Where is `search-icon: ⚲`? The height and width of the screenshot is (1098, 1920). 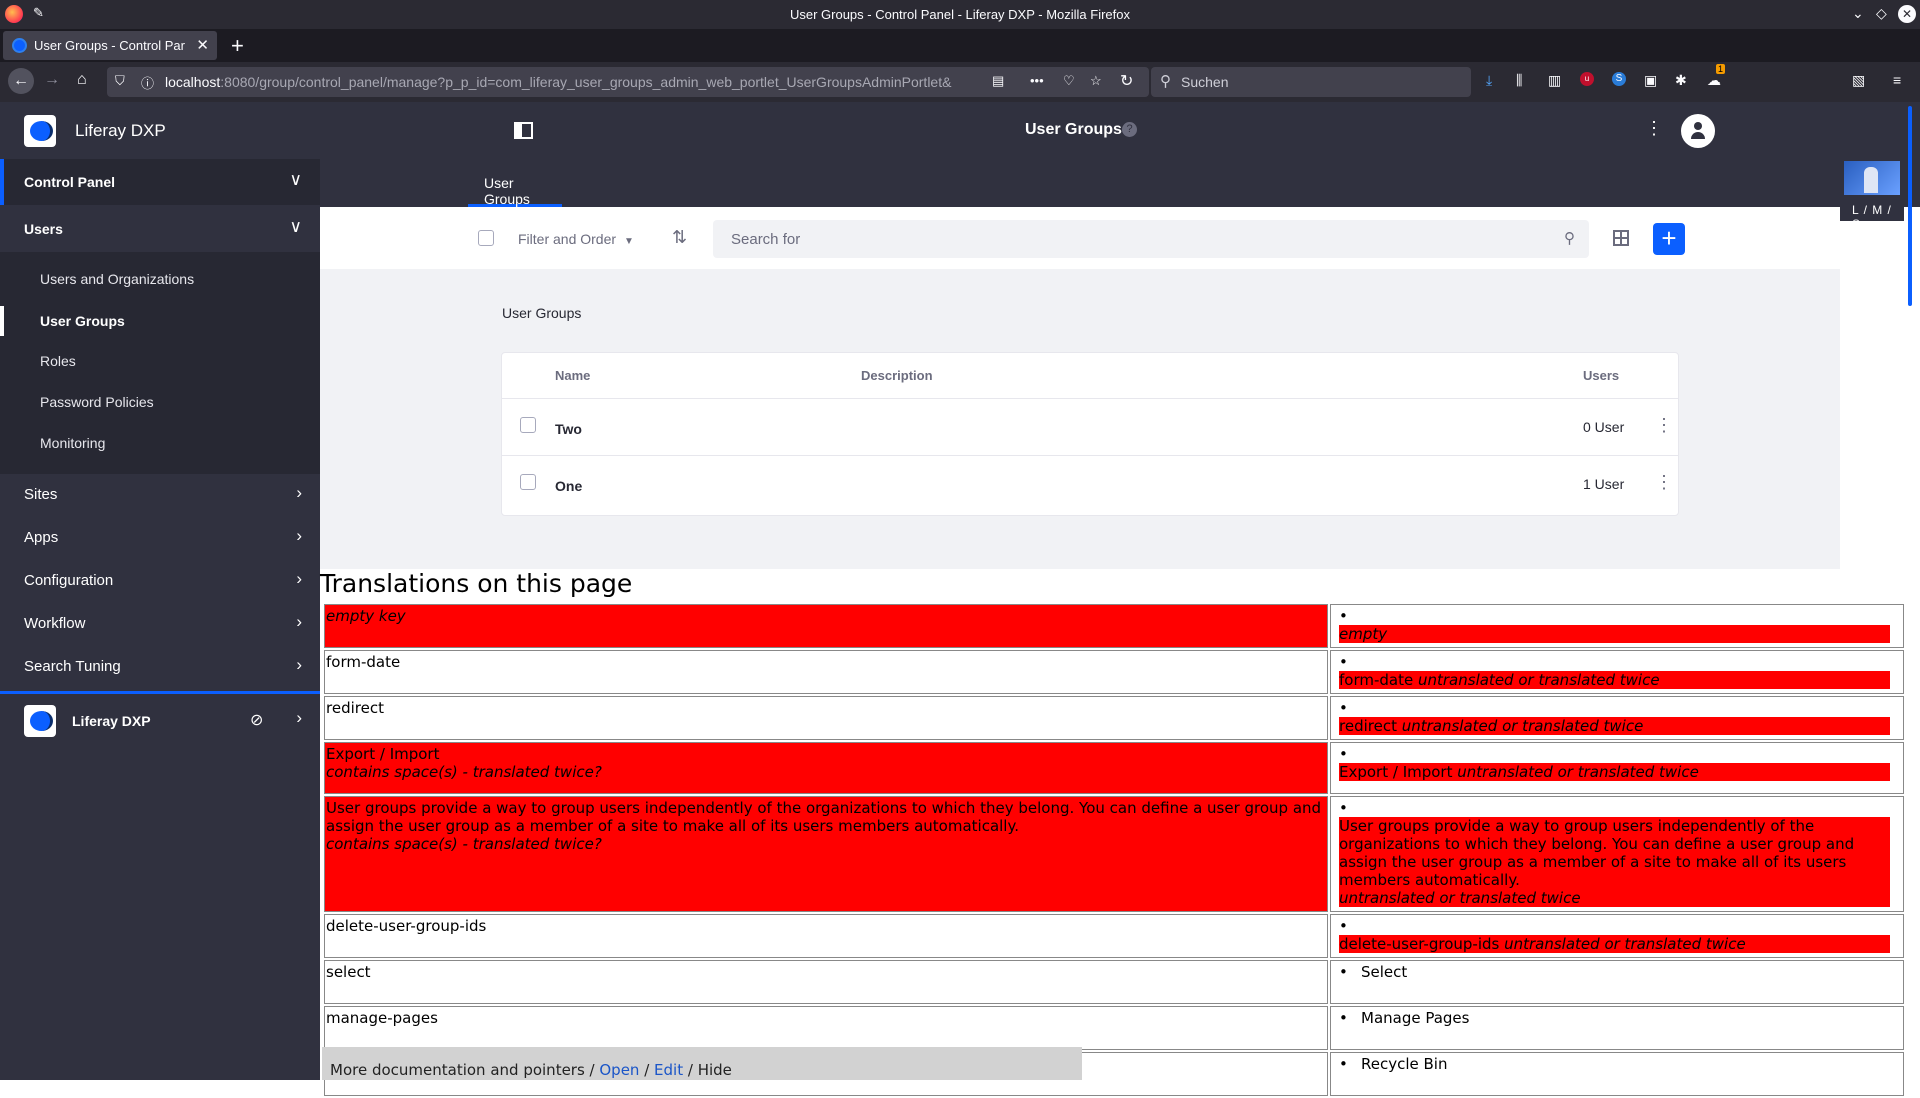 search-icon: ⚲ is located at coordinates (1569, 238).